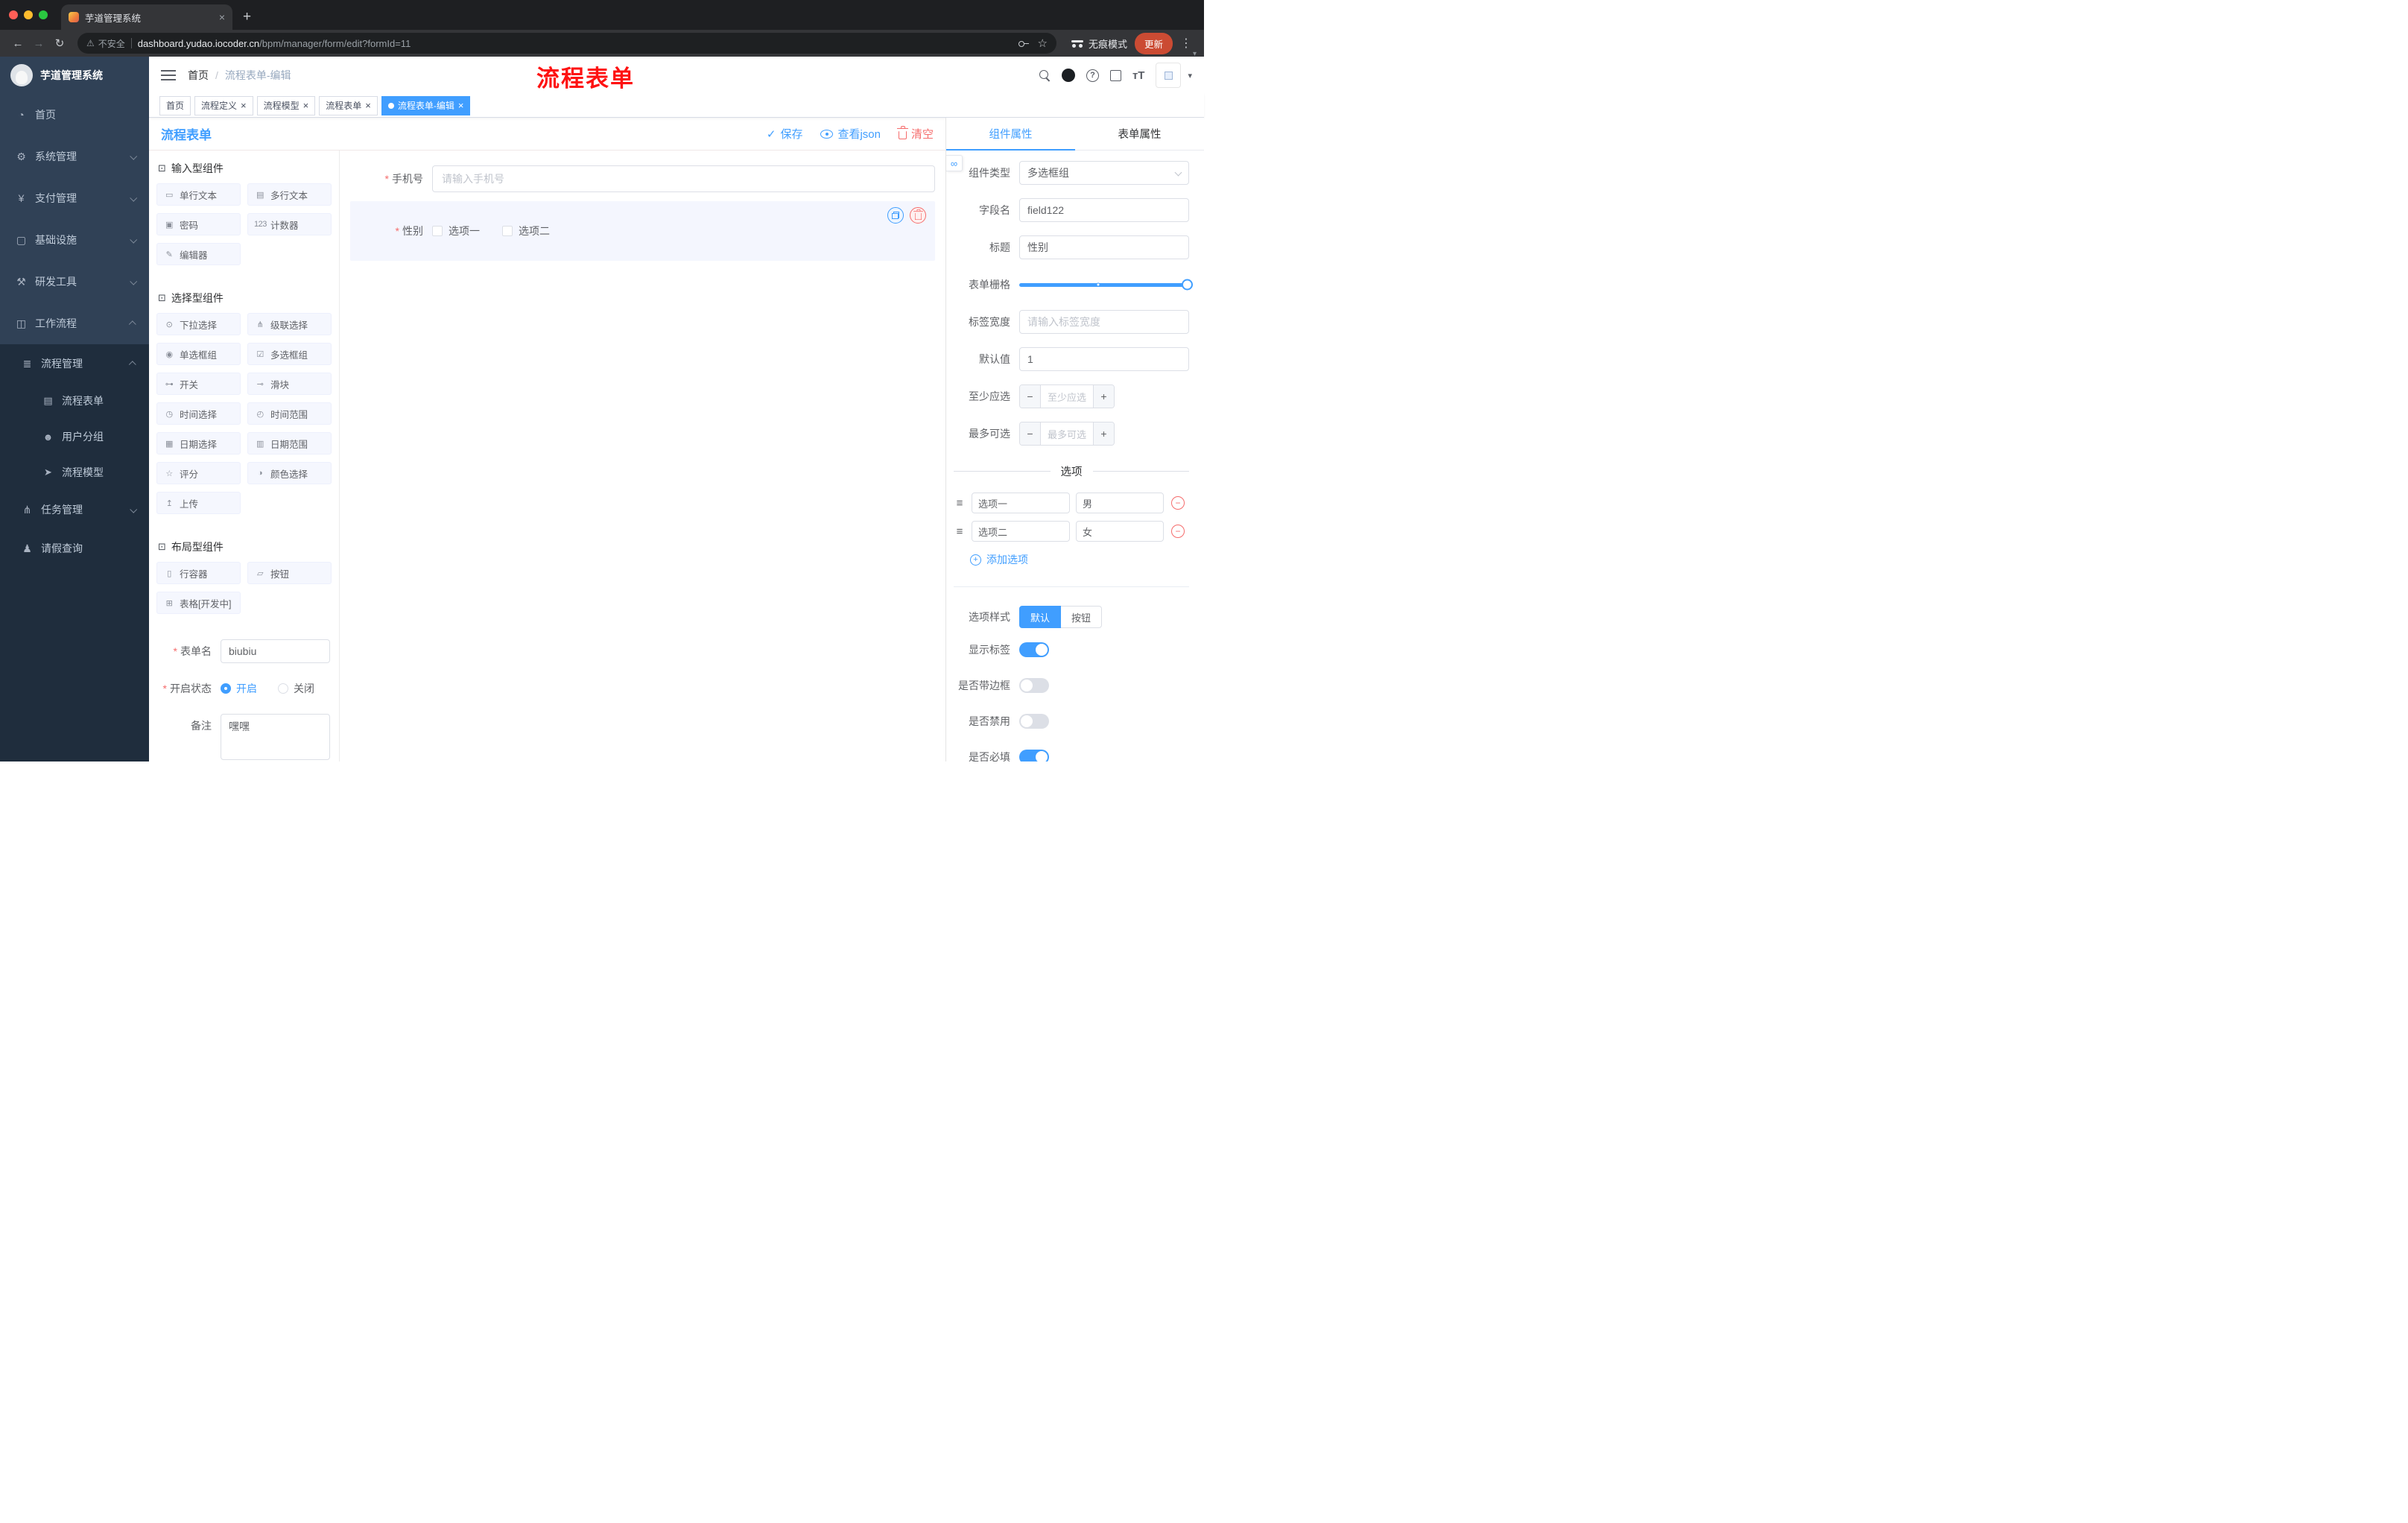  Describe the element at coordinates (1034, 756) in the screenshot. I see `required-switch` at that location.